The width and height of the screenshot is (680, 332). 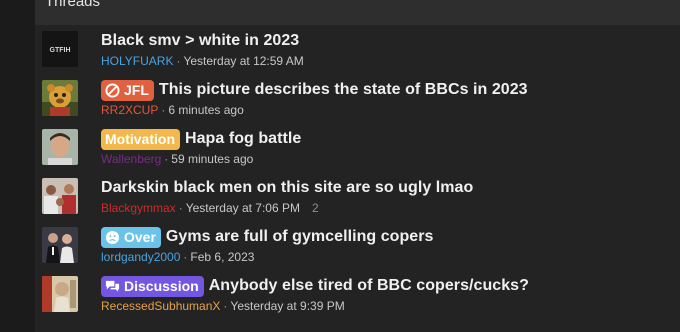 I want to click on gtfih-text-avatar-icon: GTFIH, so click(x=60, y=49).